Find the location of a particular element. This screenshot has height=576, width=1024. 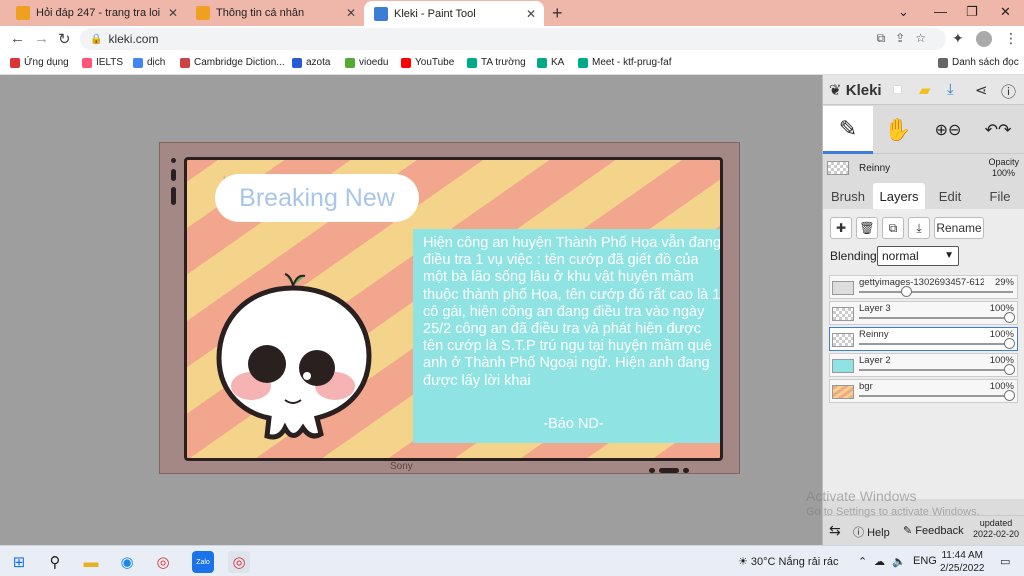

kleki-top-bar: ❦ Kleki ■ ▰ ⤓ ⋖ ⓘ is located at coordinates (923, 90).